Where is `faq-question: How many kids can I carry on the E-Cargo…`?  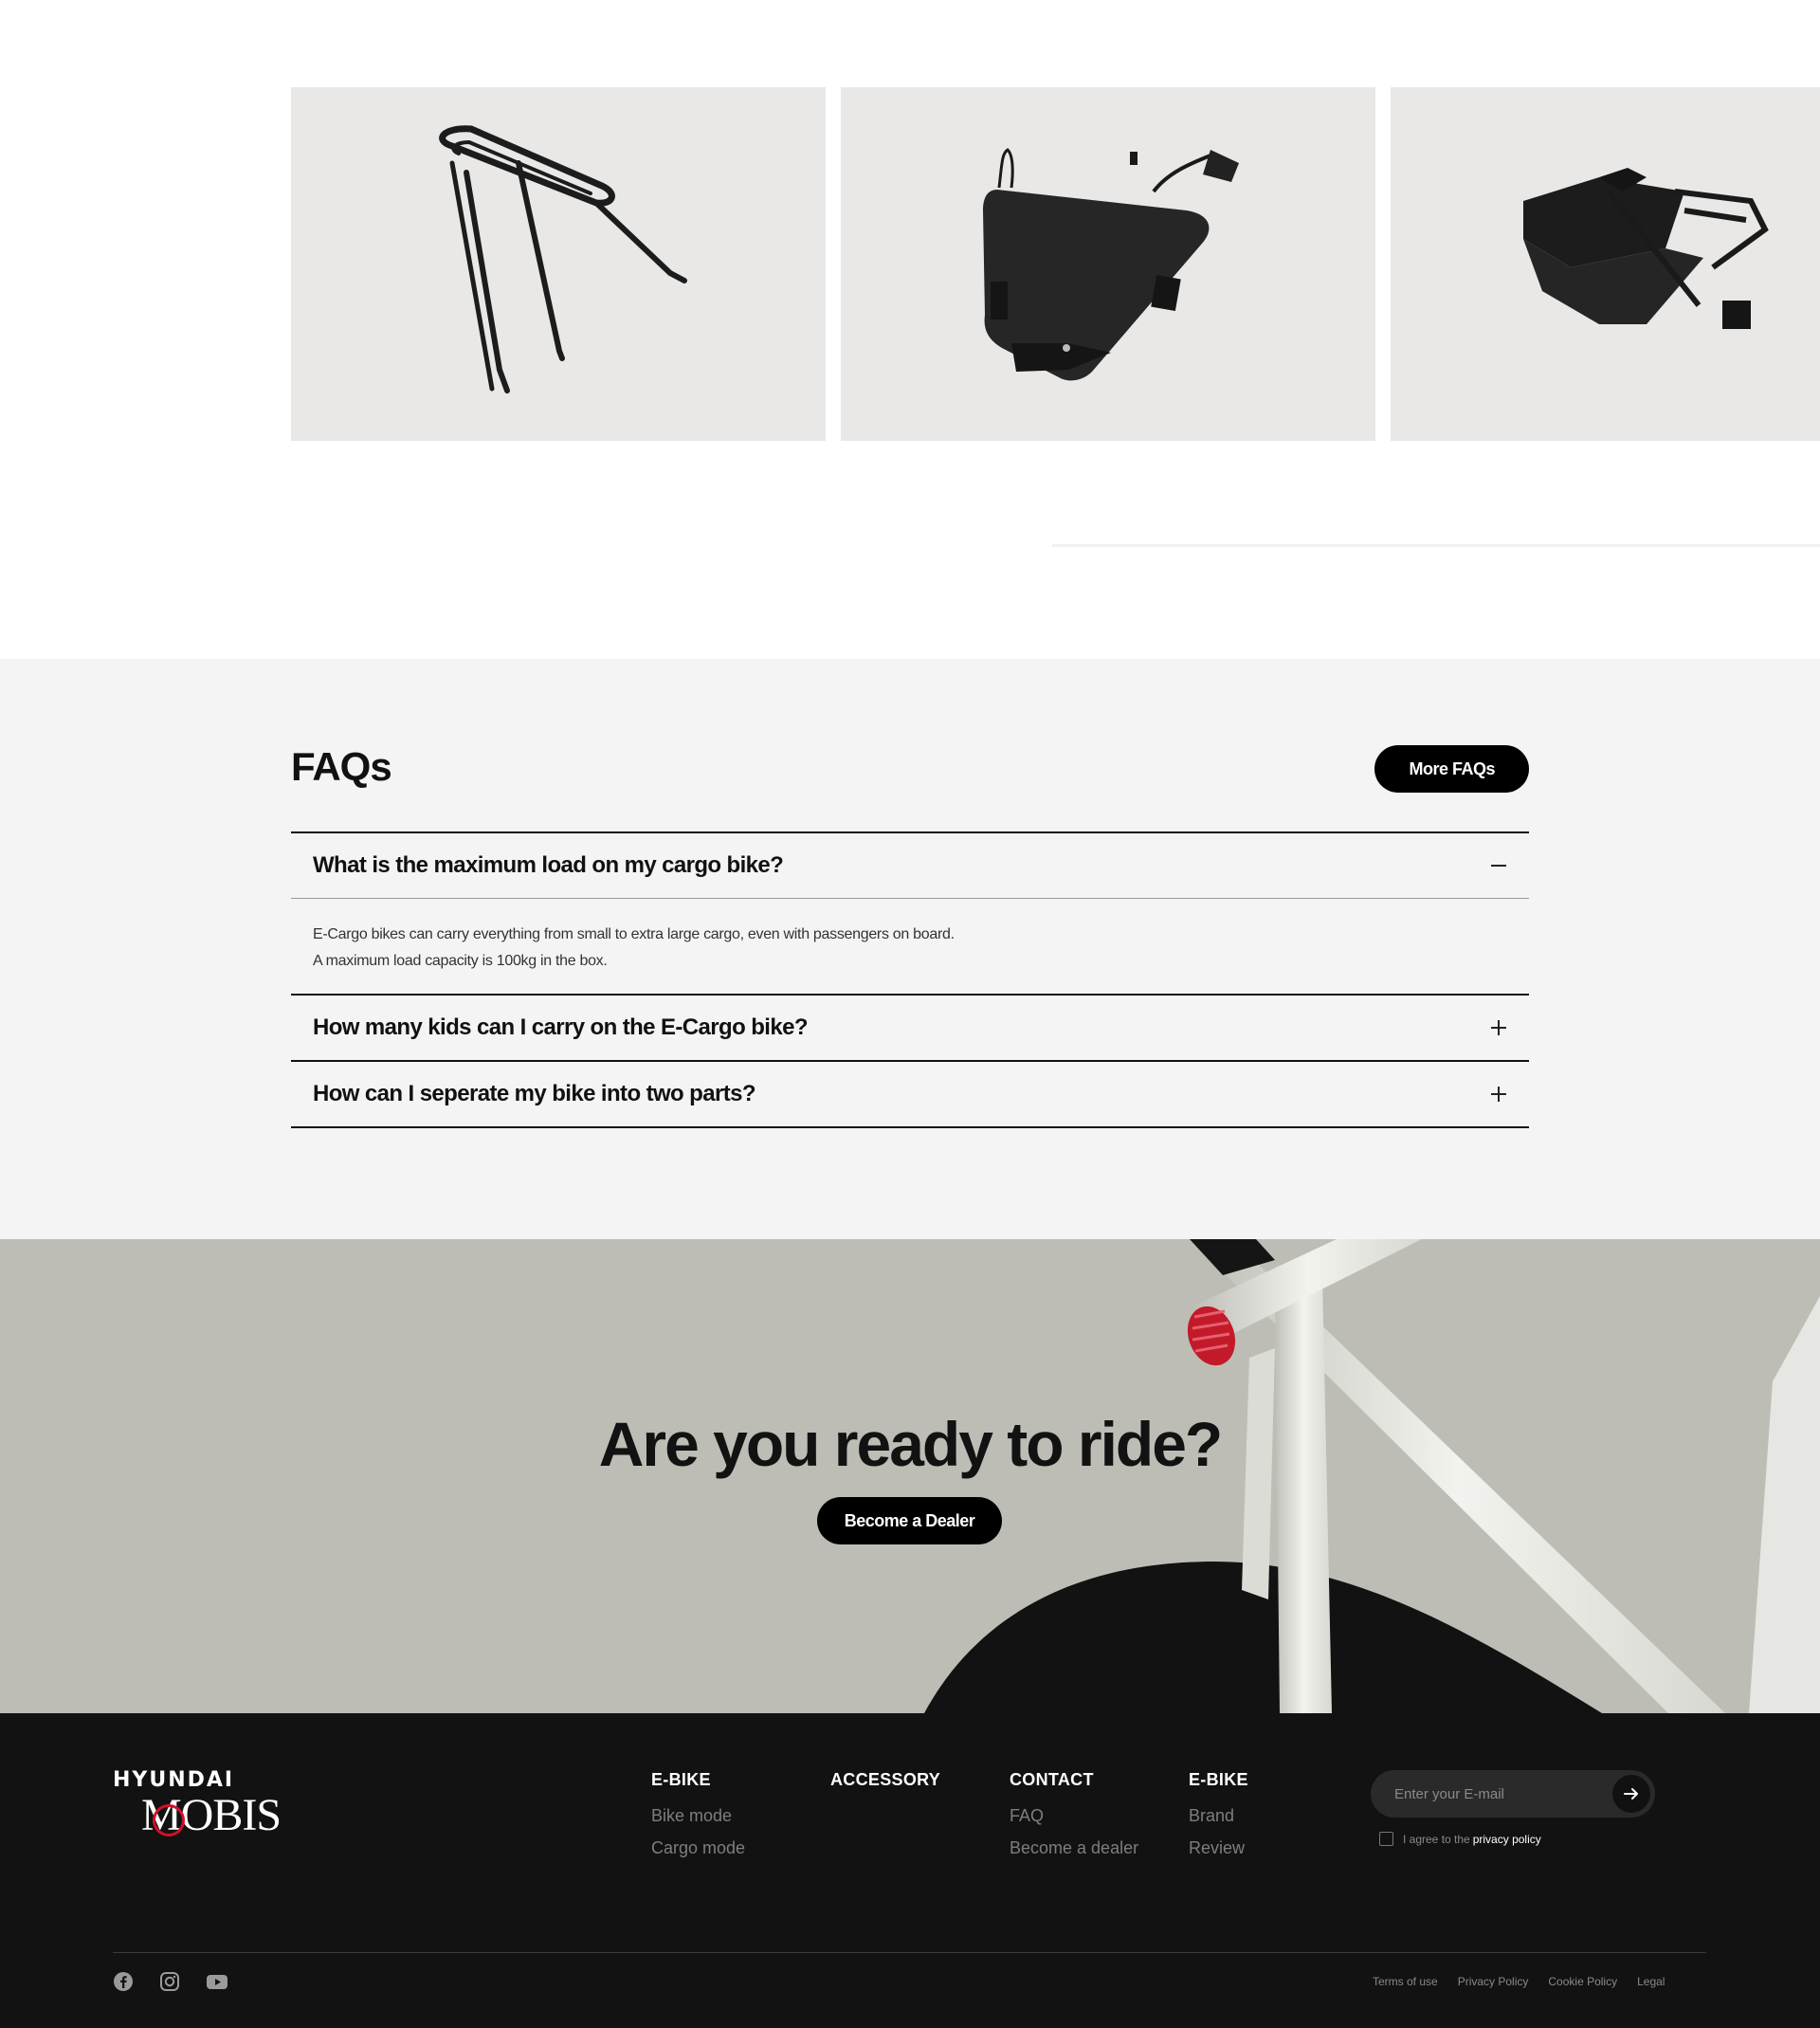 faq-question: How many kids can I carry on the E-Cargo… is located at coordinates (560, 1027).